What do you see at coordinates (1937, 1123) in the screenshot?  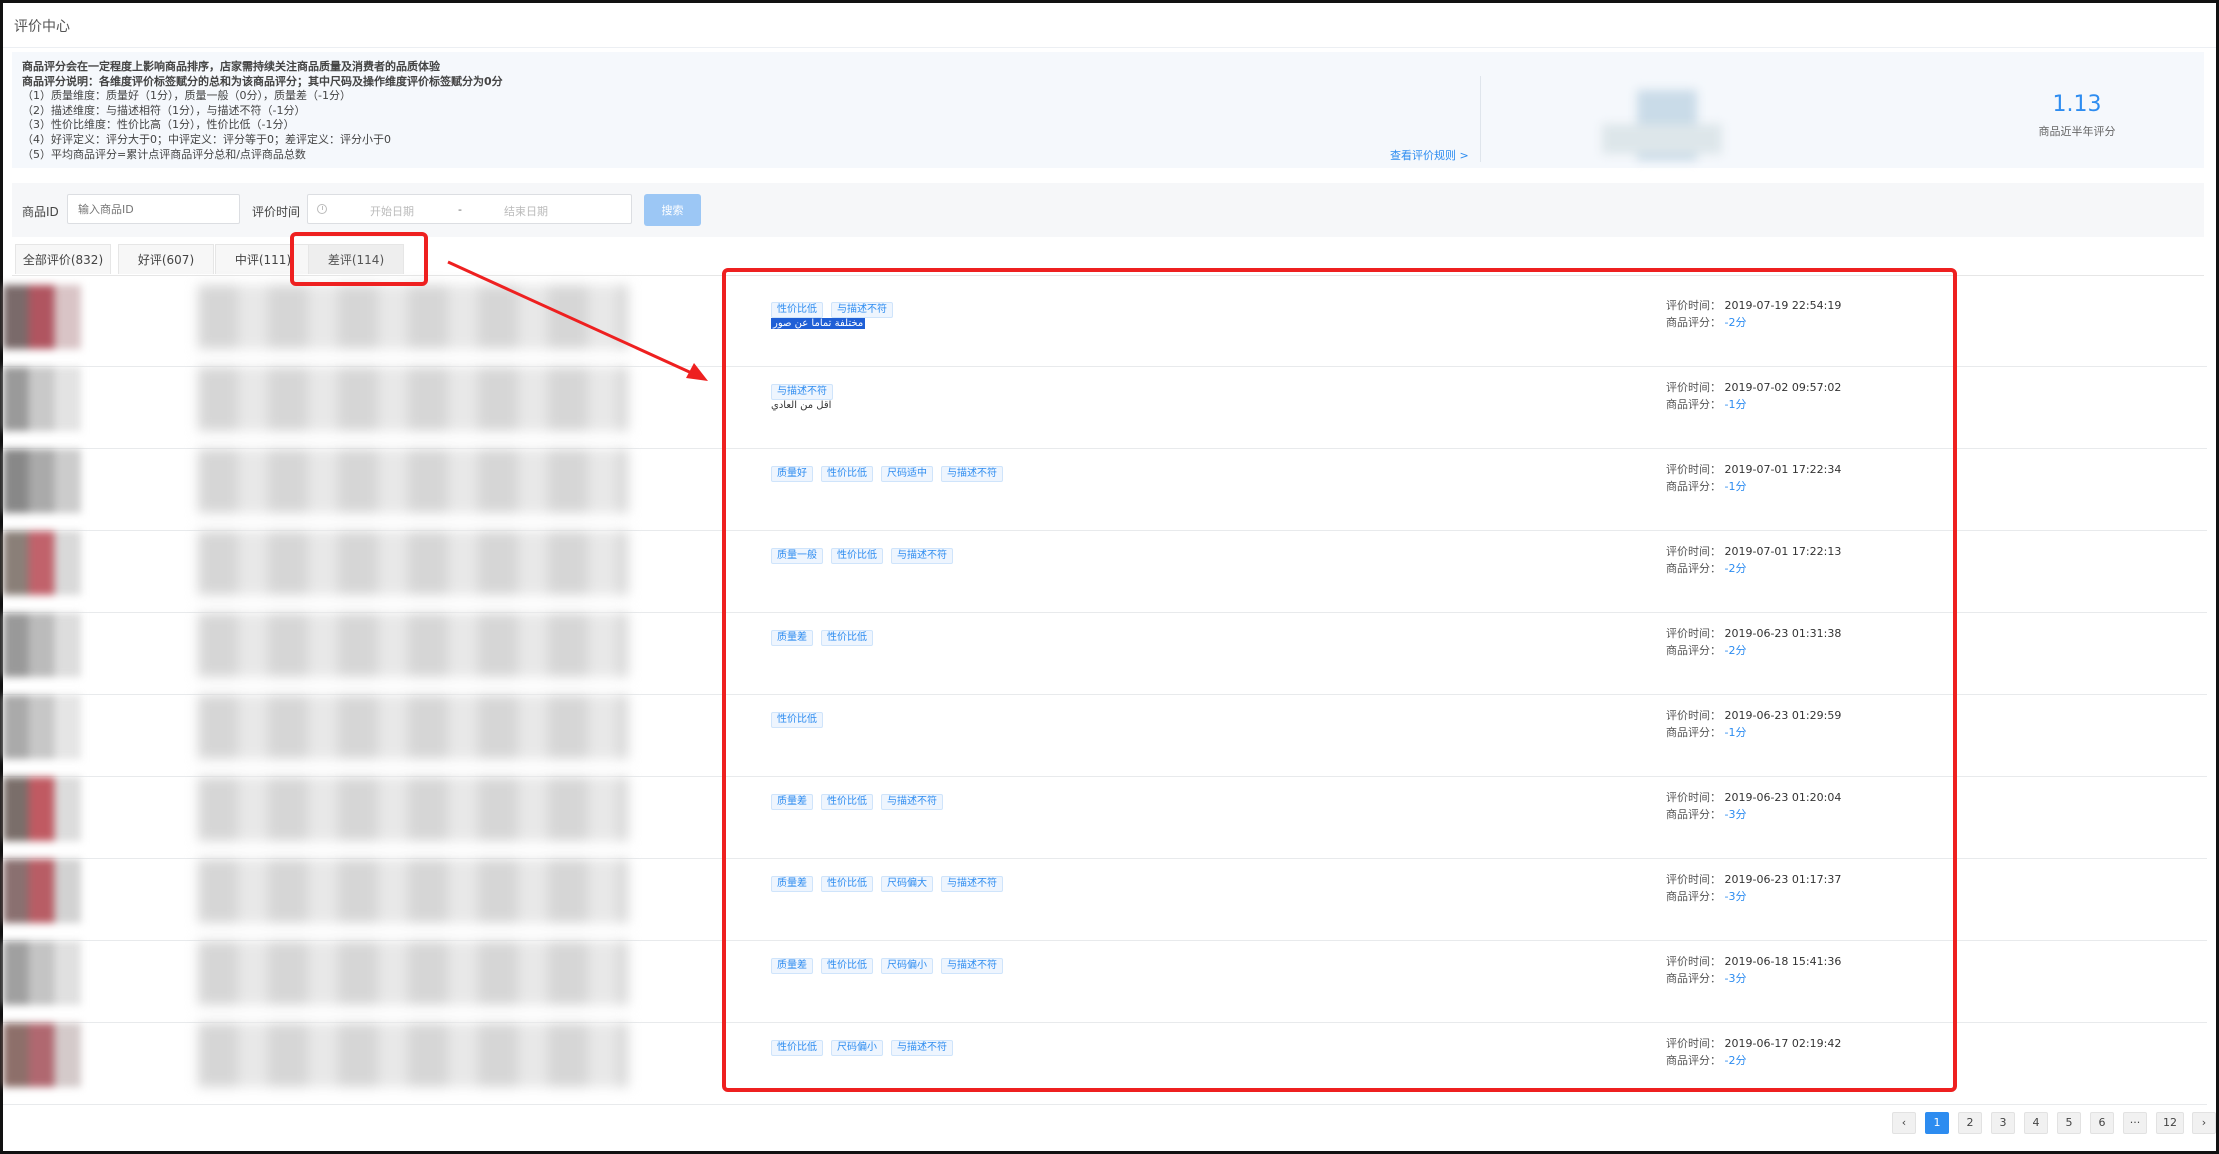 I see `page-button-1: 1` at bounding box center [1937, 1123].